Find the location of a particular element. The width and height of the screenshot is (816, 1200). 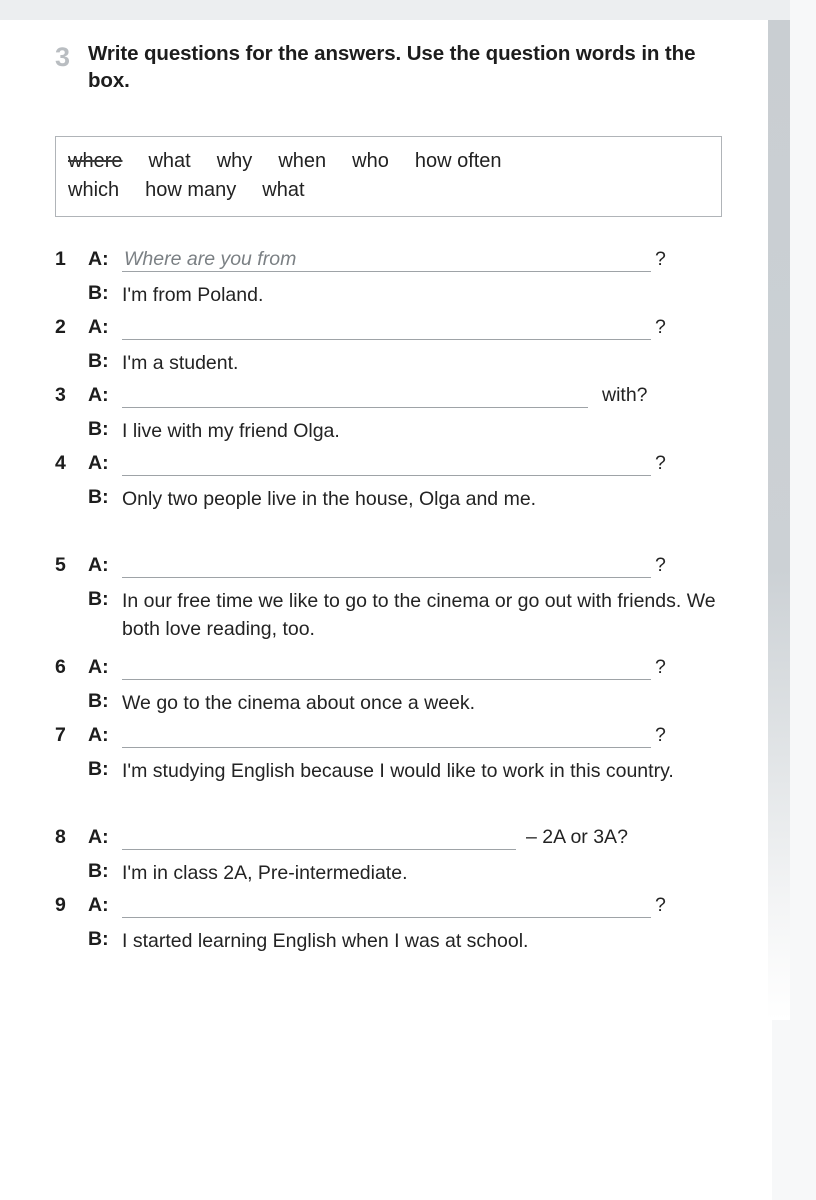

answer-line: B: I'm a student. is located at coordinates (400, 367).